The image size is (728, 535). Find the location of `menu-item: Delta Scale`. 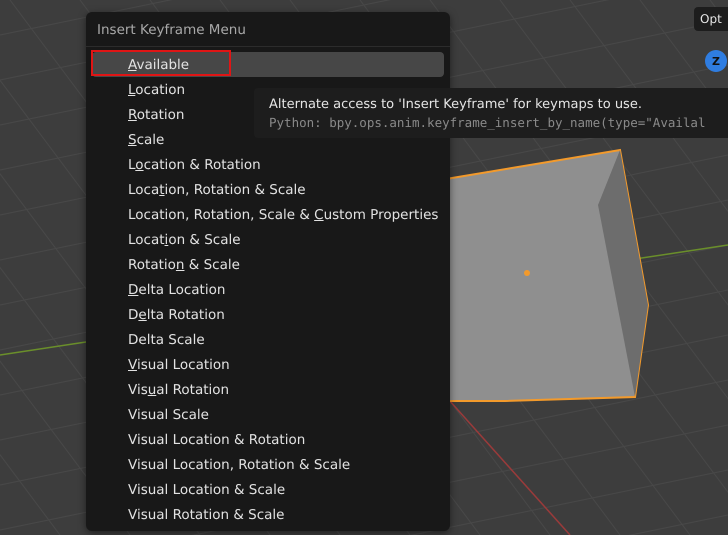

menu-item: Delta Scale is located at coordinates (268, 339).